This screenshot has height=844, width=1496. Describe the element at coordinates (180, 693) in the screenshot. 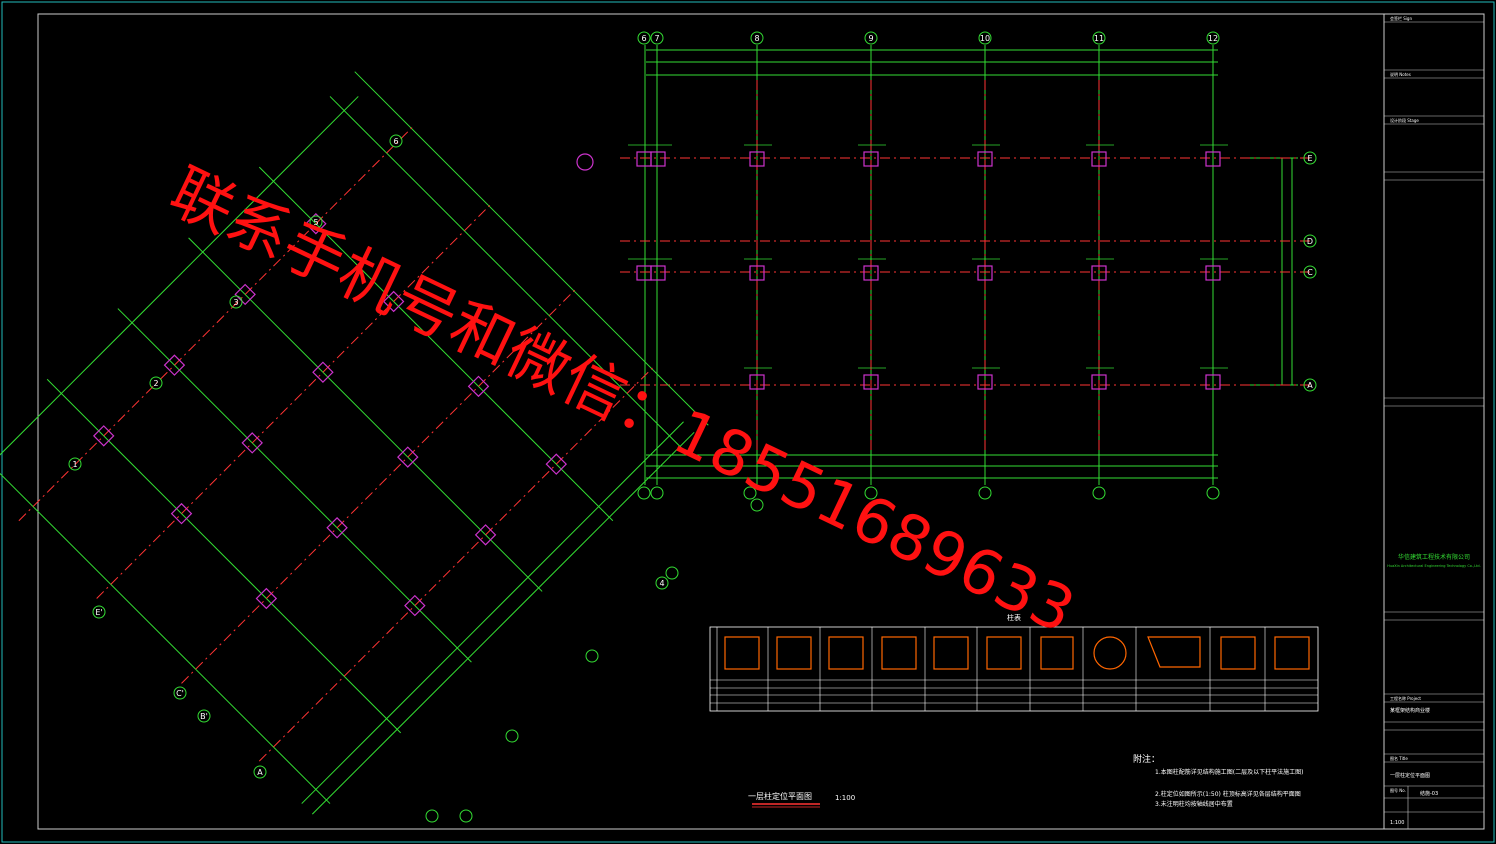

I see `axis-label-rot-c: C'` at that location.